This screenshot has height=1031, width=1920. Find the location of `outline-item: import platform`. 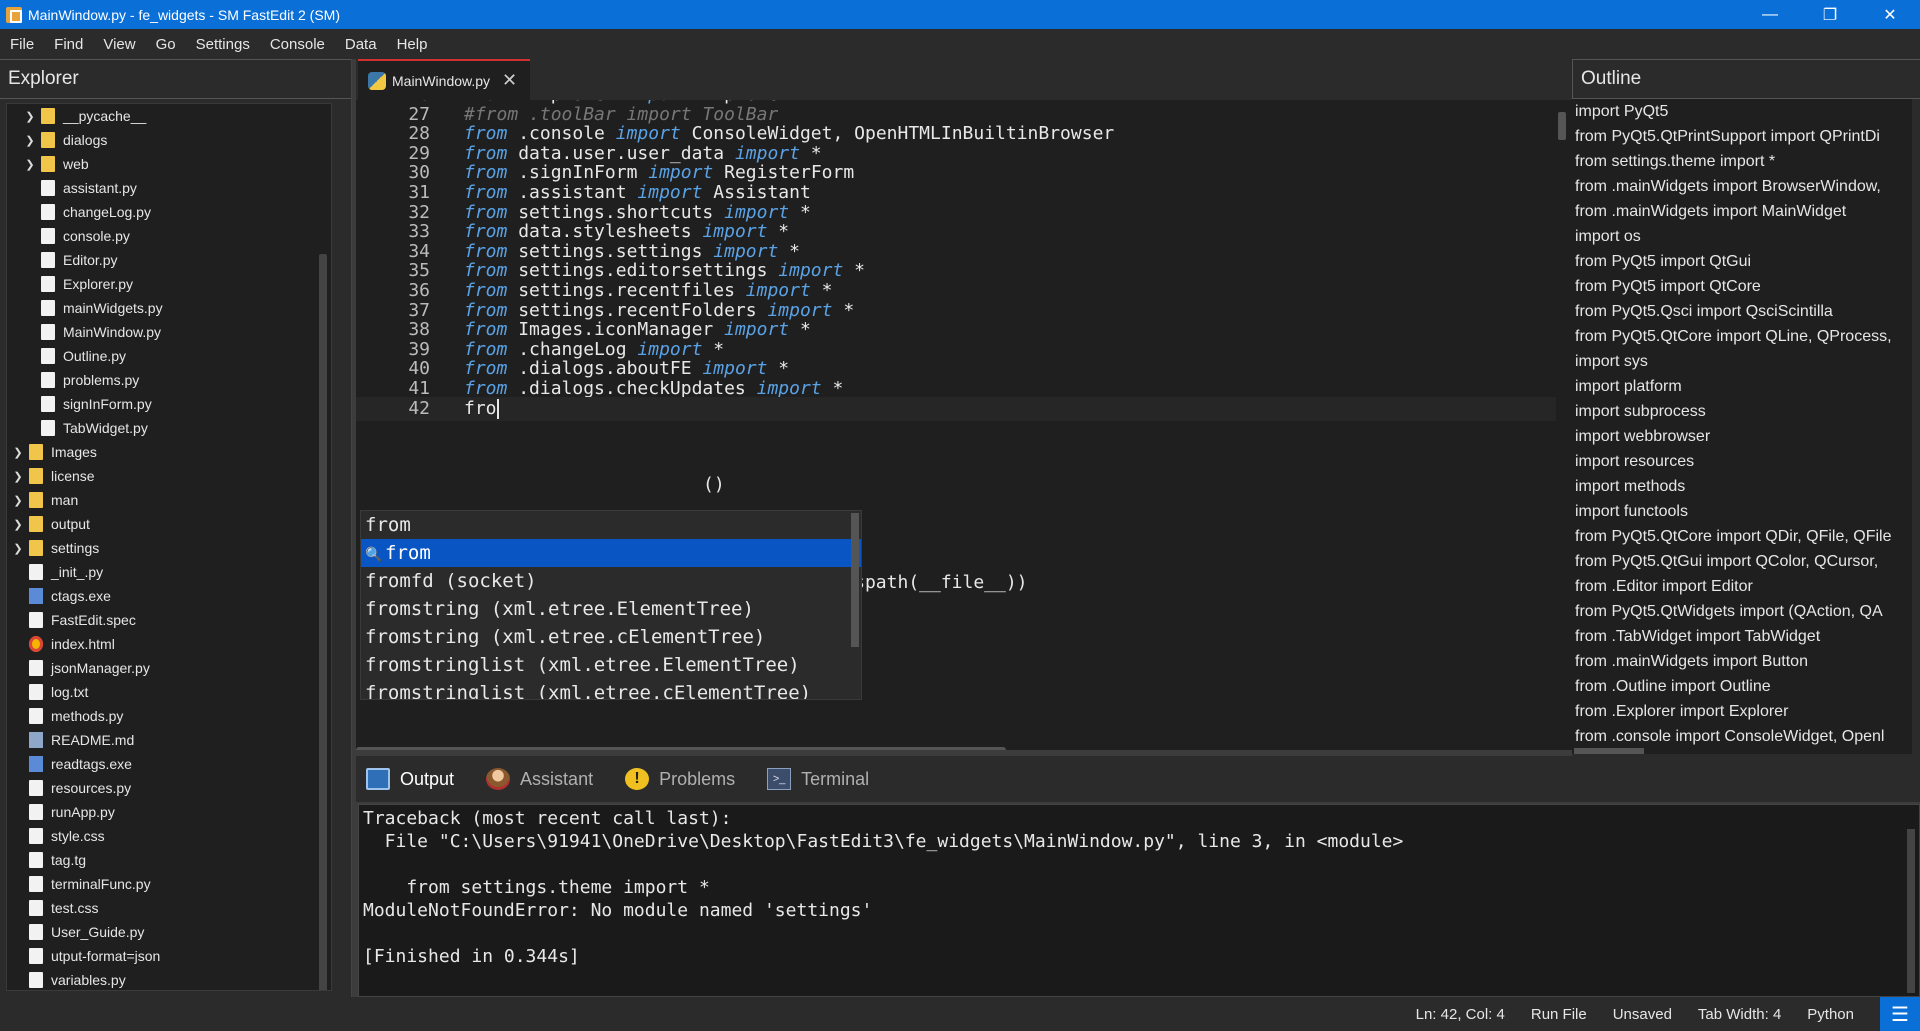

outline-item: import platform is located at coordinates (1742, 386).